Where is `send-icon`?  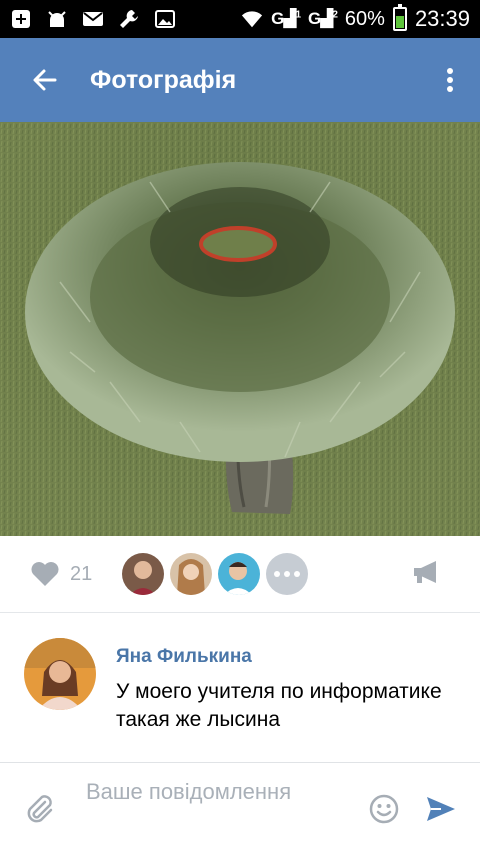 send-icon is located at coordinates (441, 808).